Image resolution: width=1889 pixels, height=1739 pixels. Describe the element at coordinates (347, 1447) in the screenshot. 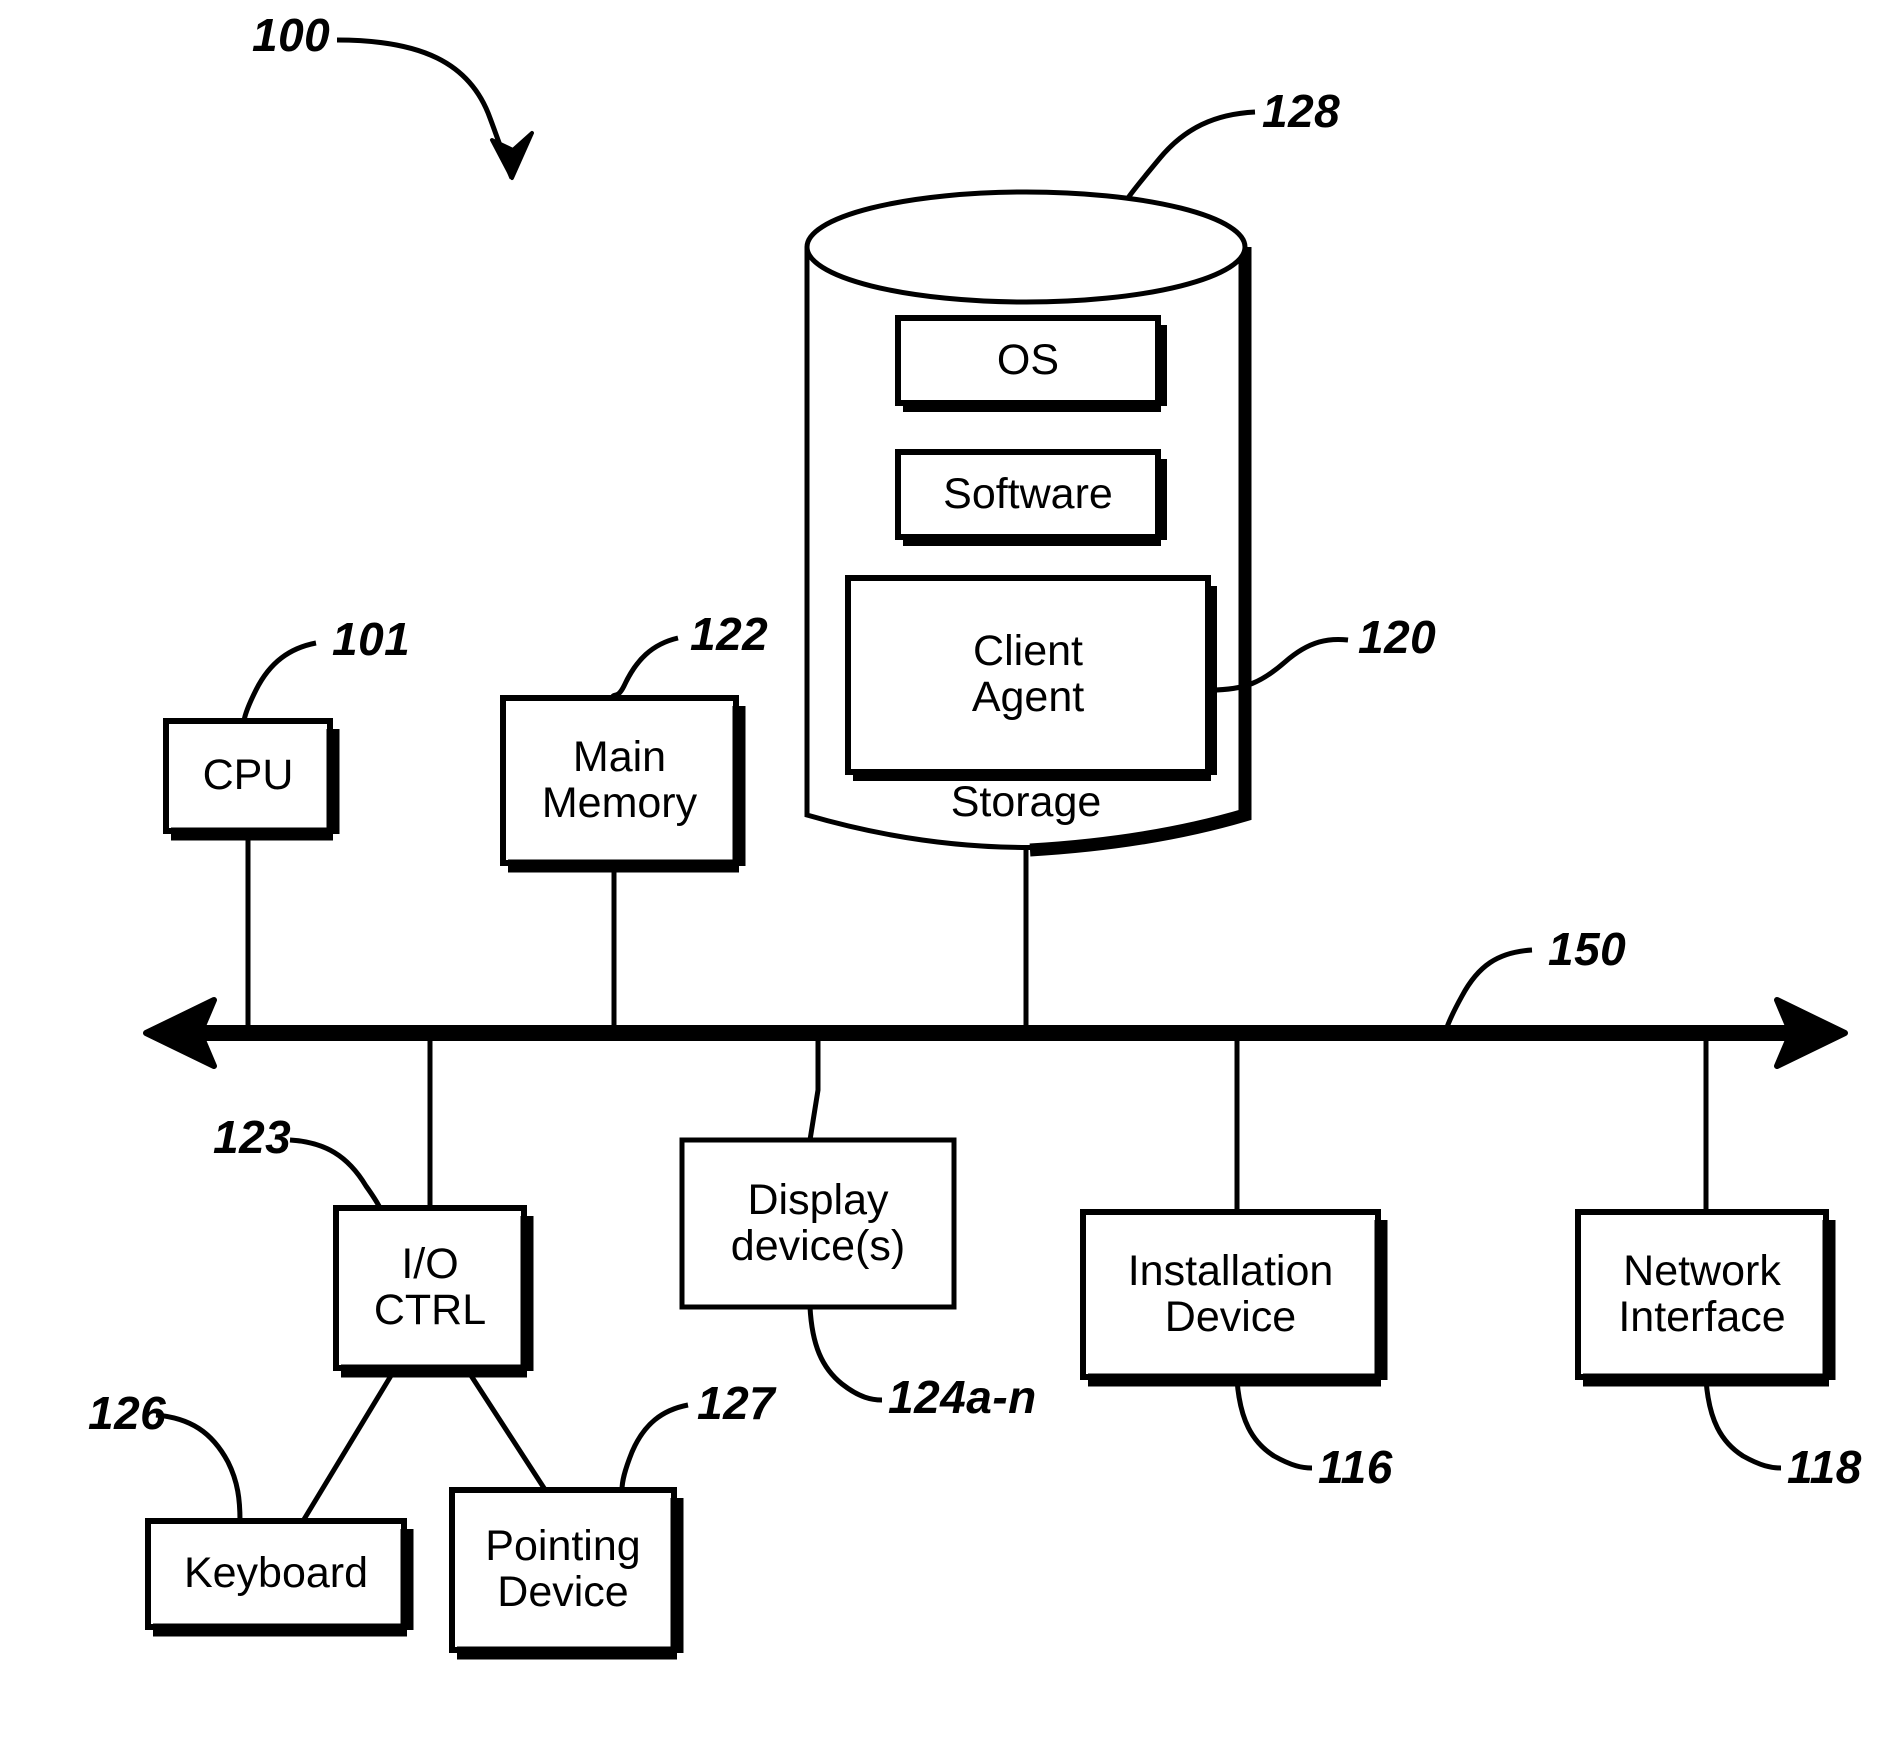

I see `io-keyboard-connector` at that location.